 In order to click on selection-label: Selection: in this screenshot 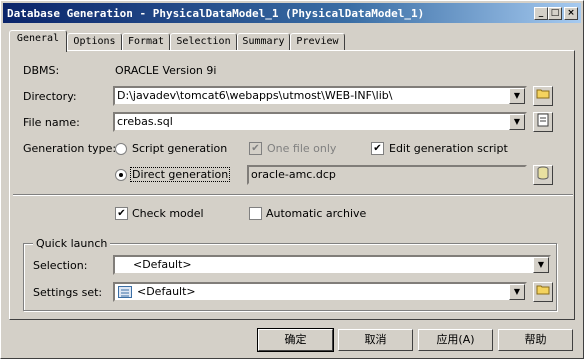, I will do `click(60, 265)`.